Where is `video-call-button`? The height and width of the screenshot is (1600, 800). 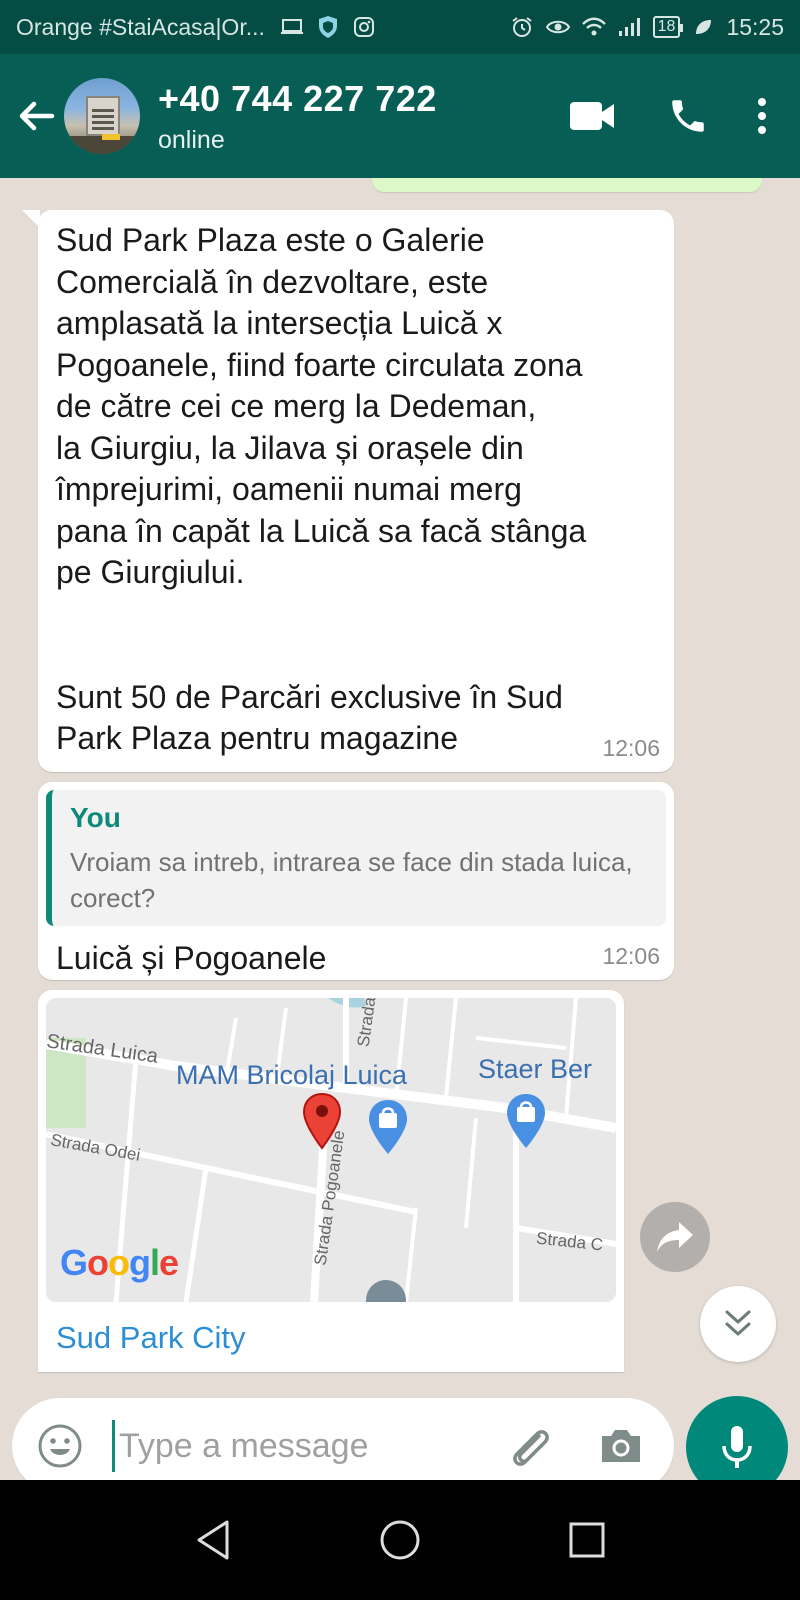 video-call-button is located at coordinates (592, 116).